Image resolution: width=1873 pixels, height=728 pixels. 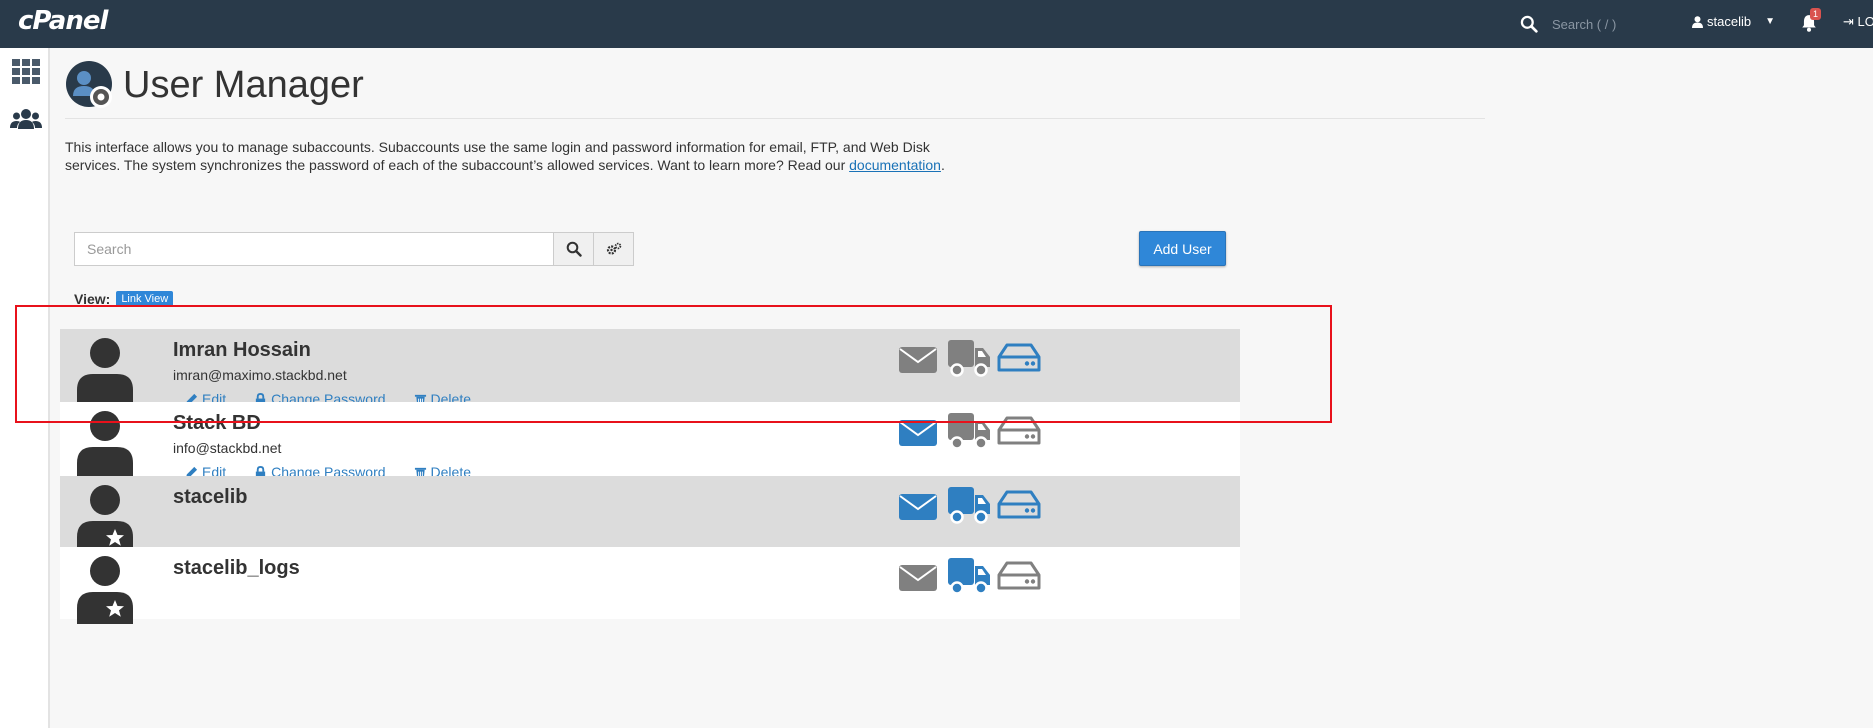 I want to click on page-header: User Manager, so click(x=214, y=85).